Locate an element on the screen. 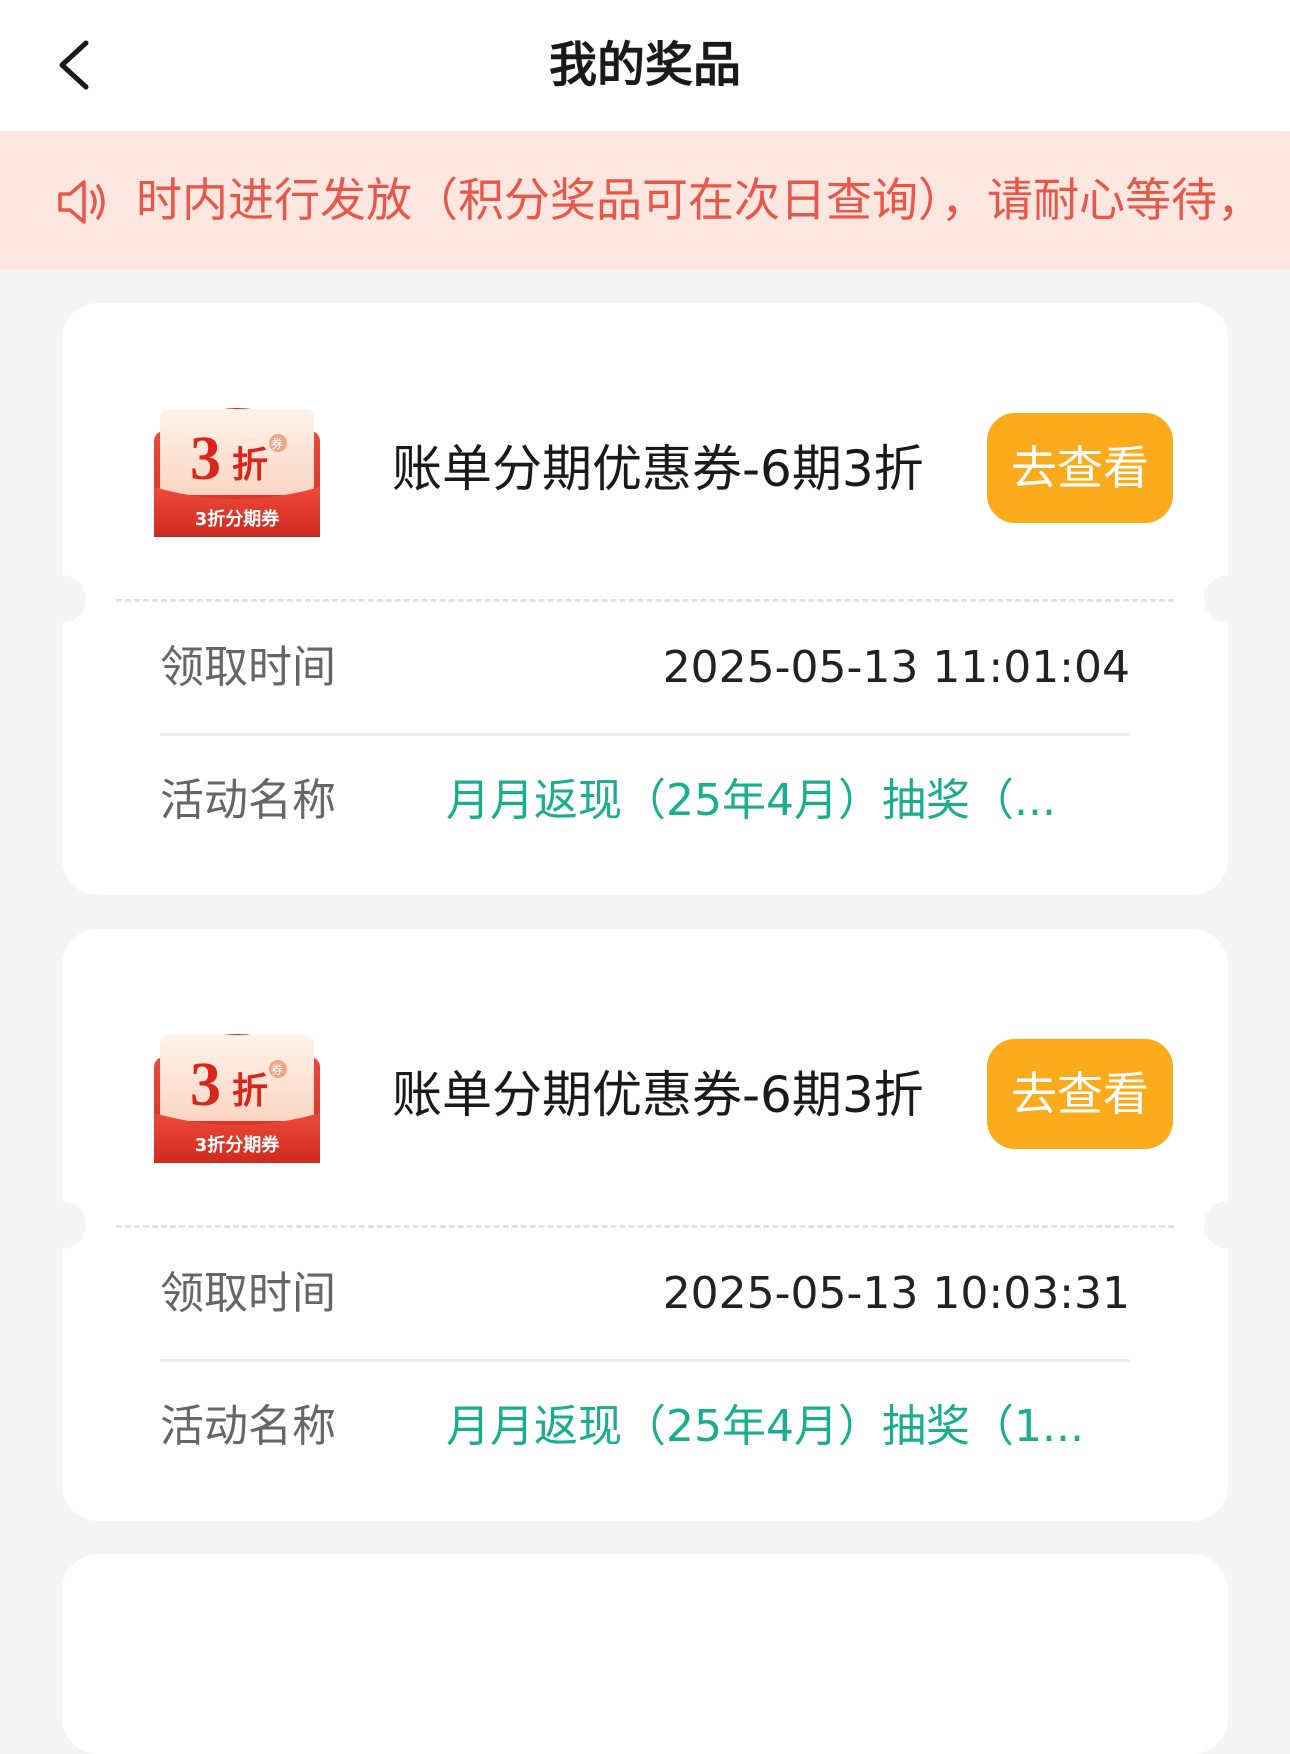 This screenshot has height=1754, width=1290. notice-banner: 时内进行发放（积分奖品可在次日查询），请耐心等待， is located at coordinates (645, 200).